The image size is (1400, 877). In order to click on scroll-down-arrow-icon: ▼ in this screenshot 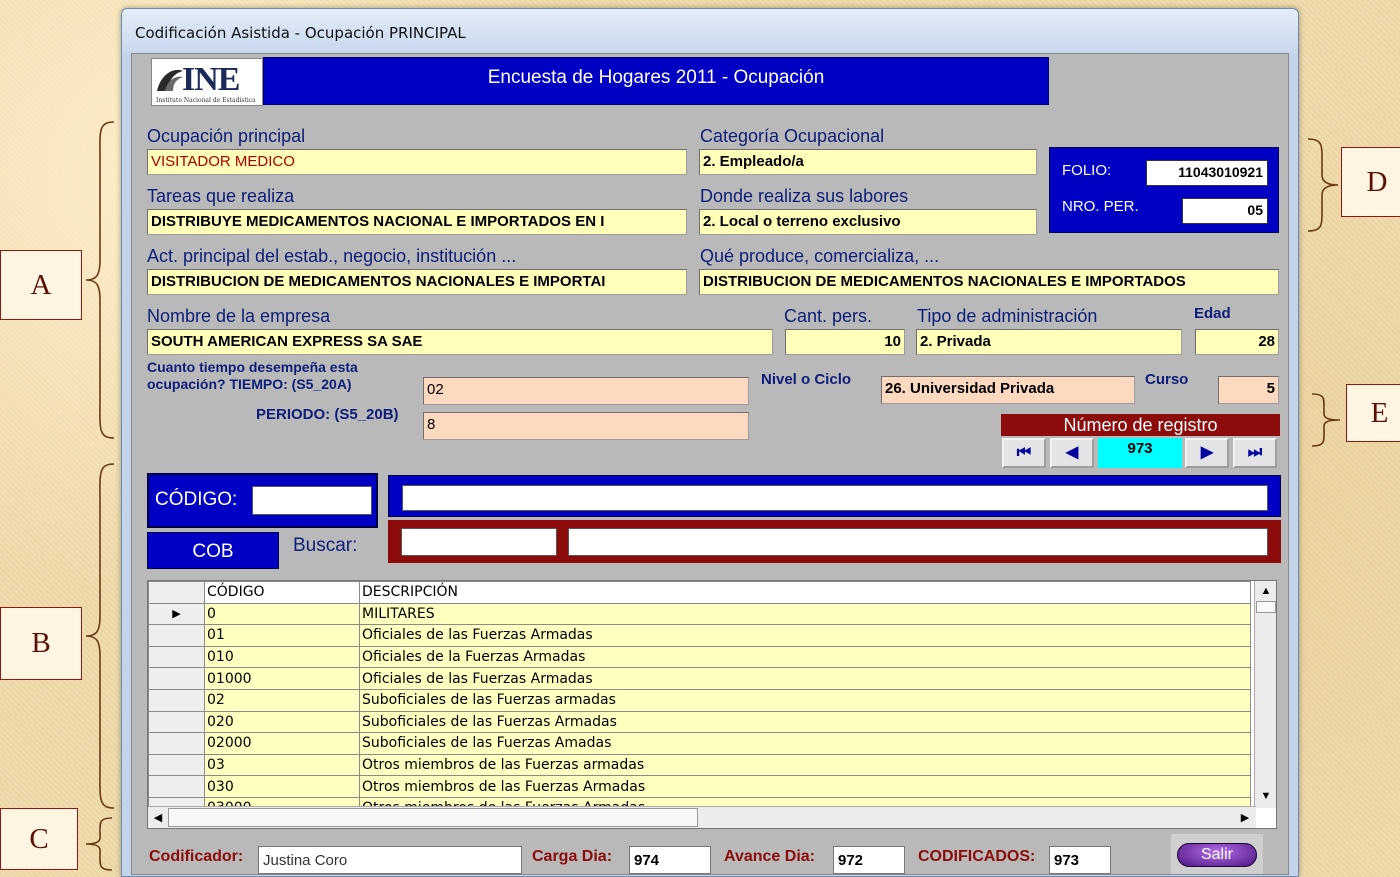, I will do `click(1266, 796)`.